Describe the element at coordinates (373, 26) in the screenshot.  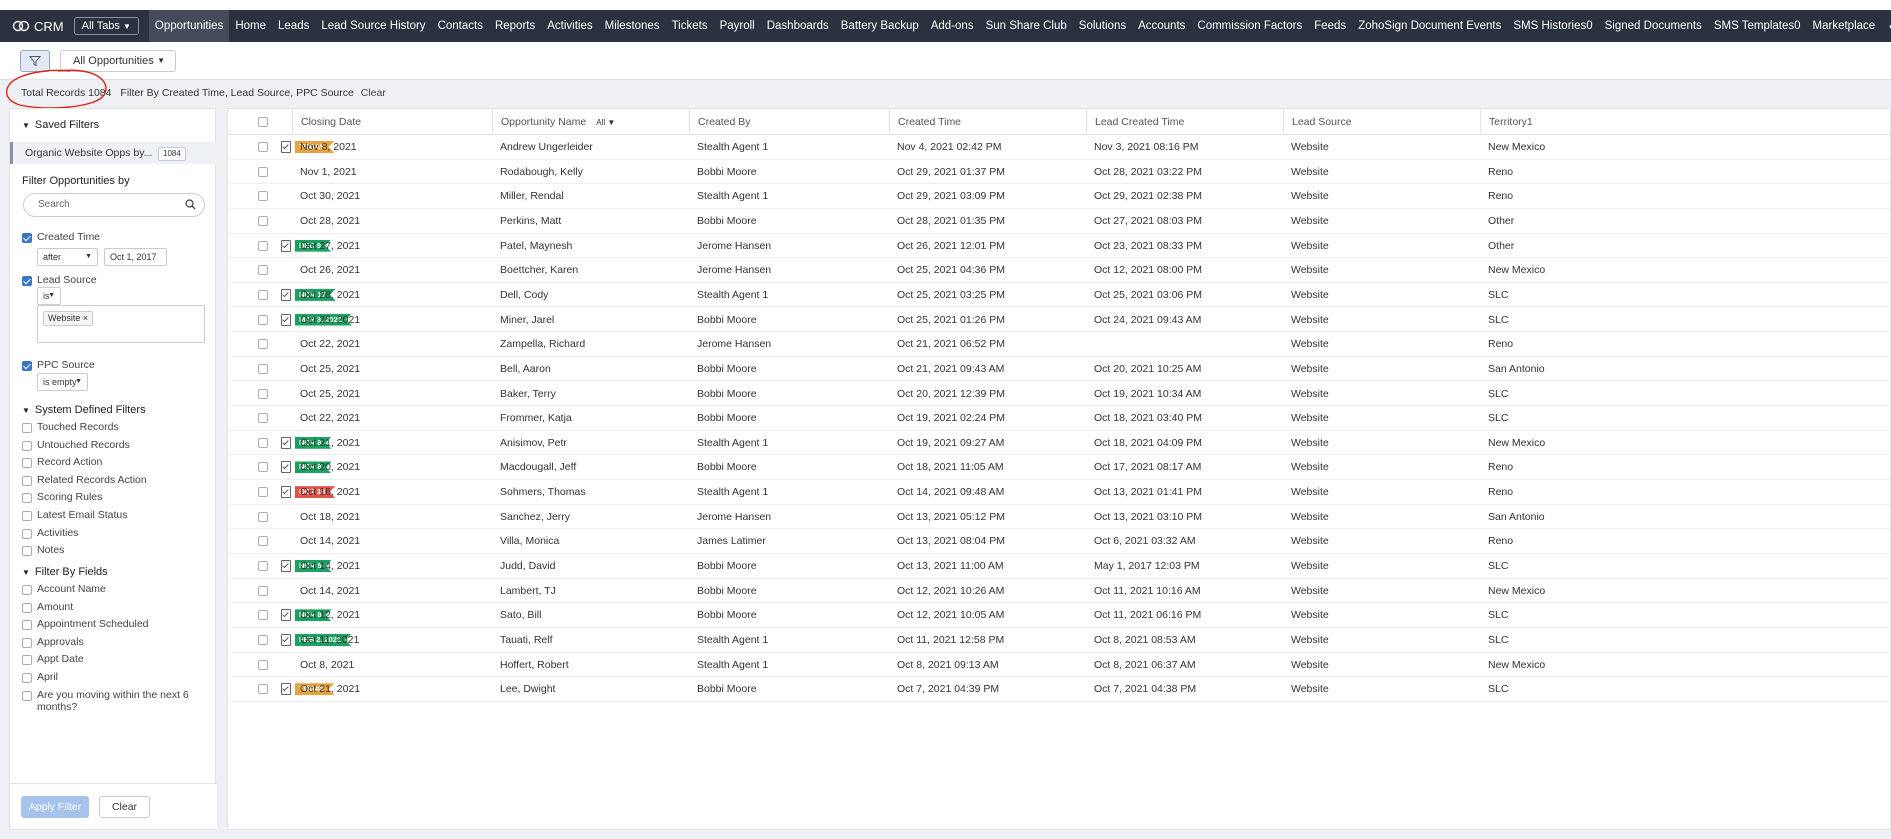
I see `nav-tab-lead-source-history: Lead Source History` at that location.